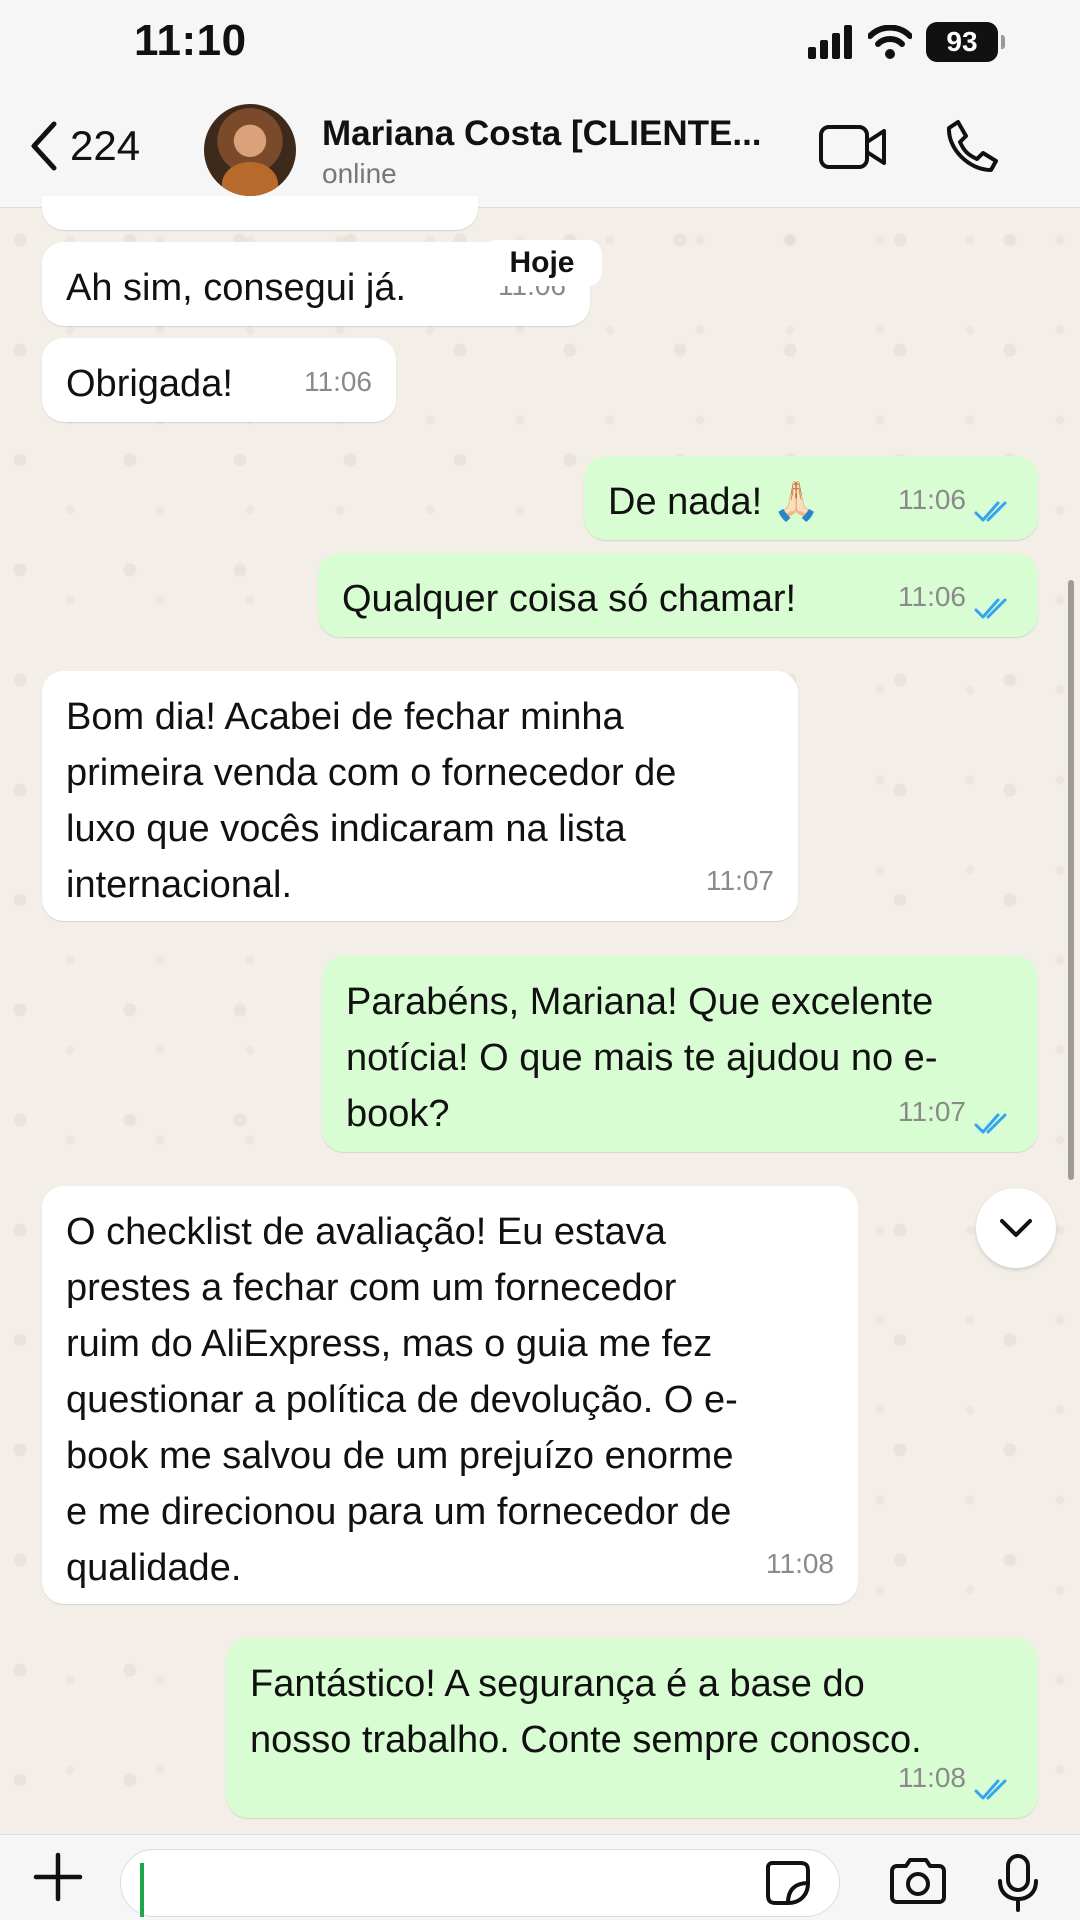 Image resolution: width=1080 pixels, height=1920 pixels. I want to click on sticker-button, so click(788, 1885).